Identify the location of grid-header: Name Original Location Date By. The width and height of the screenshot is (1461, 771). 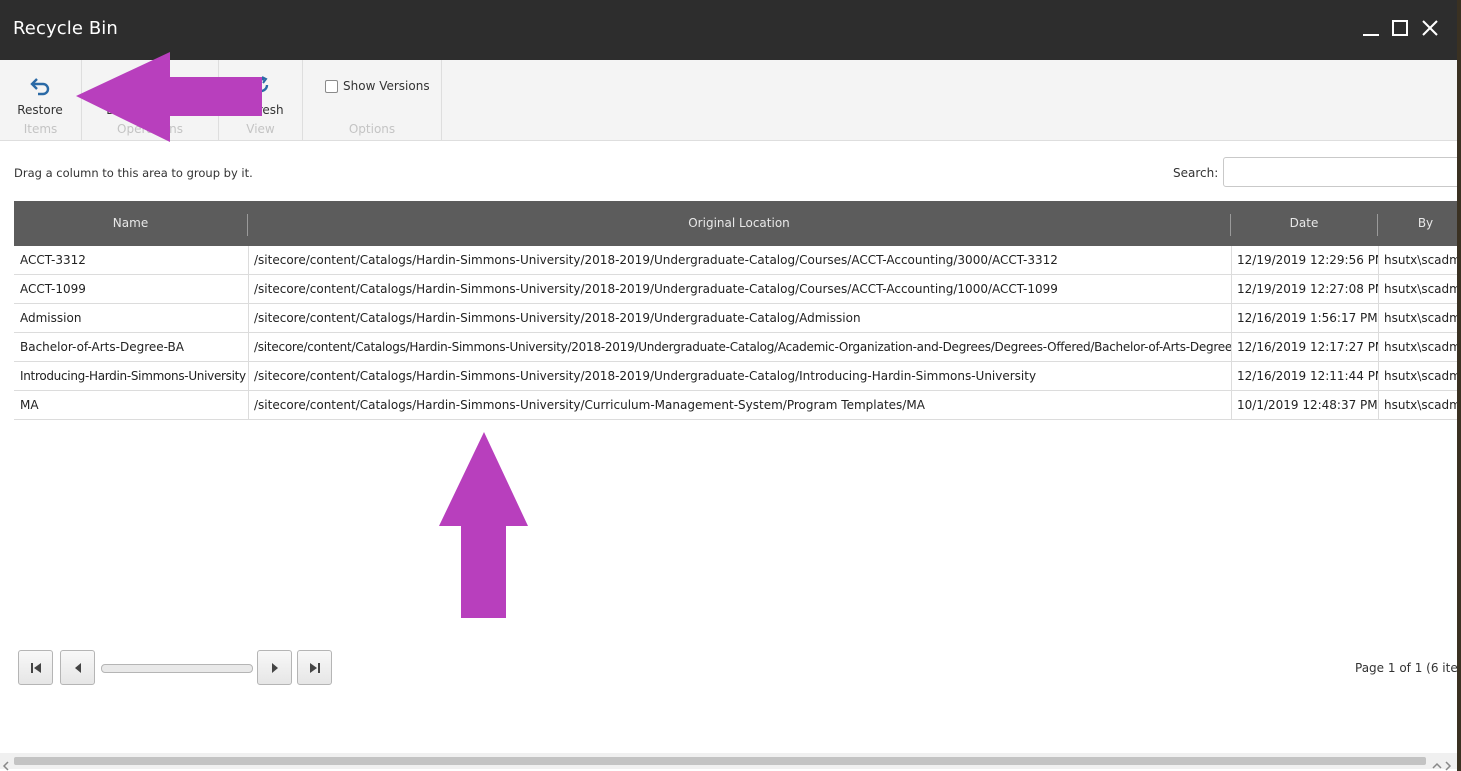
(735, 223).